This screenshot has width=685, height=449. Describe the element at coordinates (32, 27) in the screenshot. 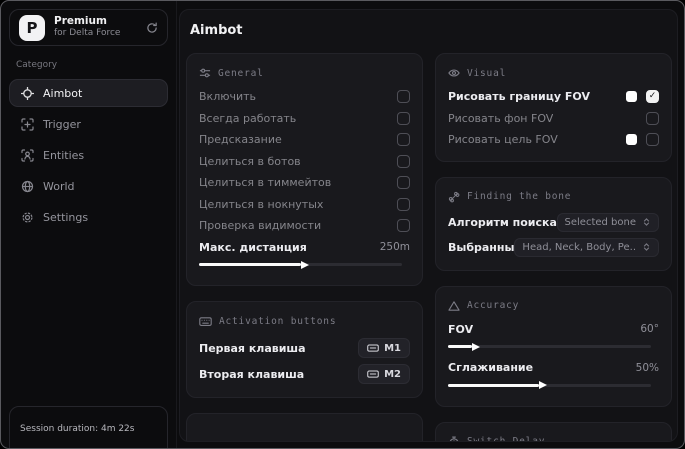

I see `brand-logo: P` at that location.